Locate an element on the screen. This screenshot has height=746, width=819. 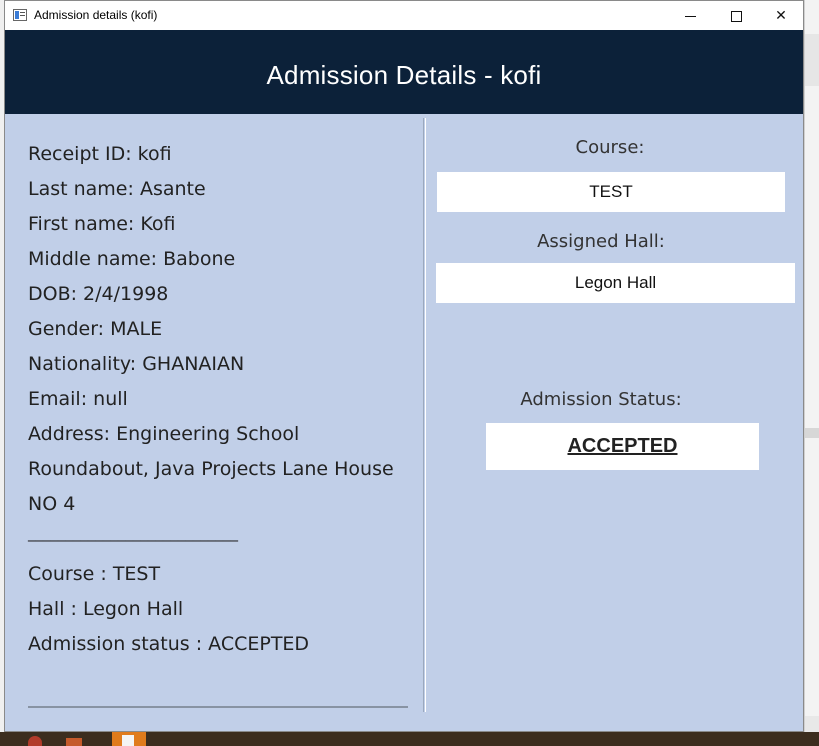
header-banner: Admission Details - kofi is located at coordinates (404, 72).